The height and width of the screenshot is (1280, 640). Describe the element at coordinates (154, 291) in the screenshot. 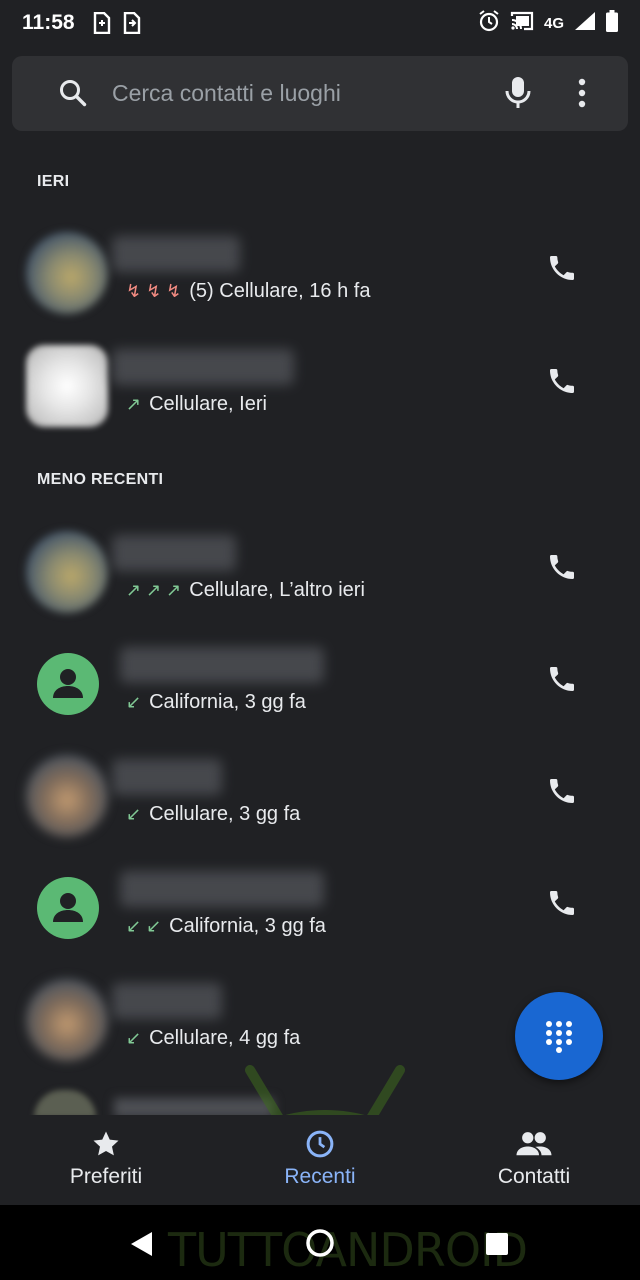

I see `missed-call-icon: ↯ ↯ ↯` at that location.